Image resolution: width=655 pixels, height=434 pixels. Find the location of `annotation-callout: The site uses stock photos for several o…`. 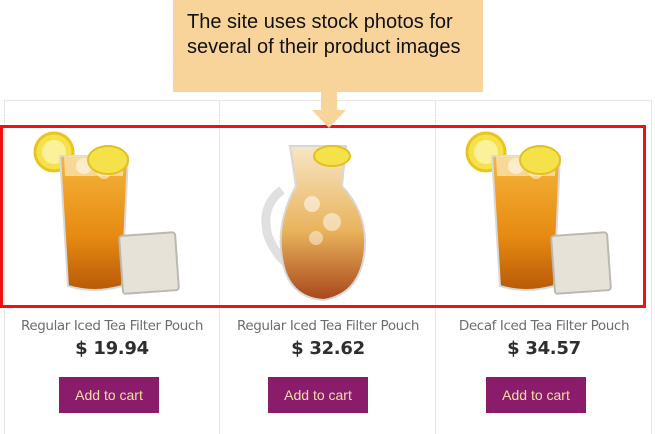

annotation-callout: The site uses stock photos for several o… is located at coordinates (328, 46).